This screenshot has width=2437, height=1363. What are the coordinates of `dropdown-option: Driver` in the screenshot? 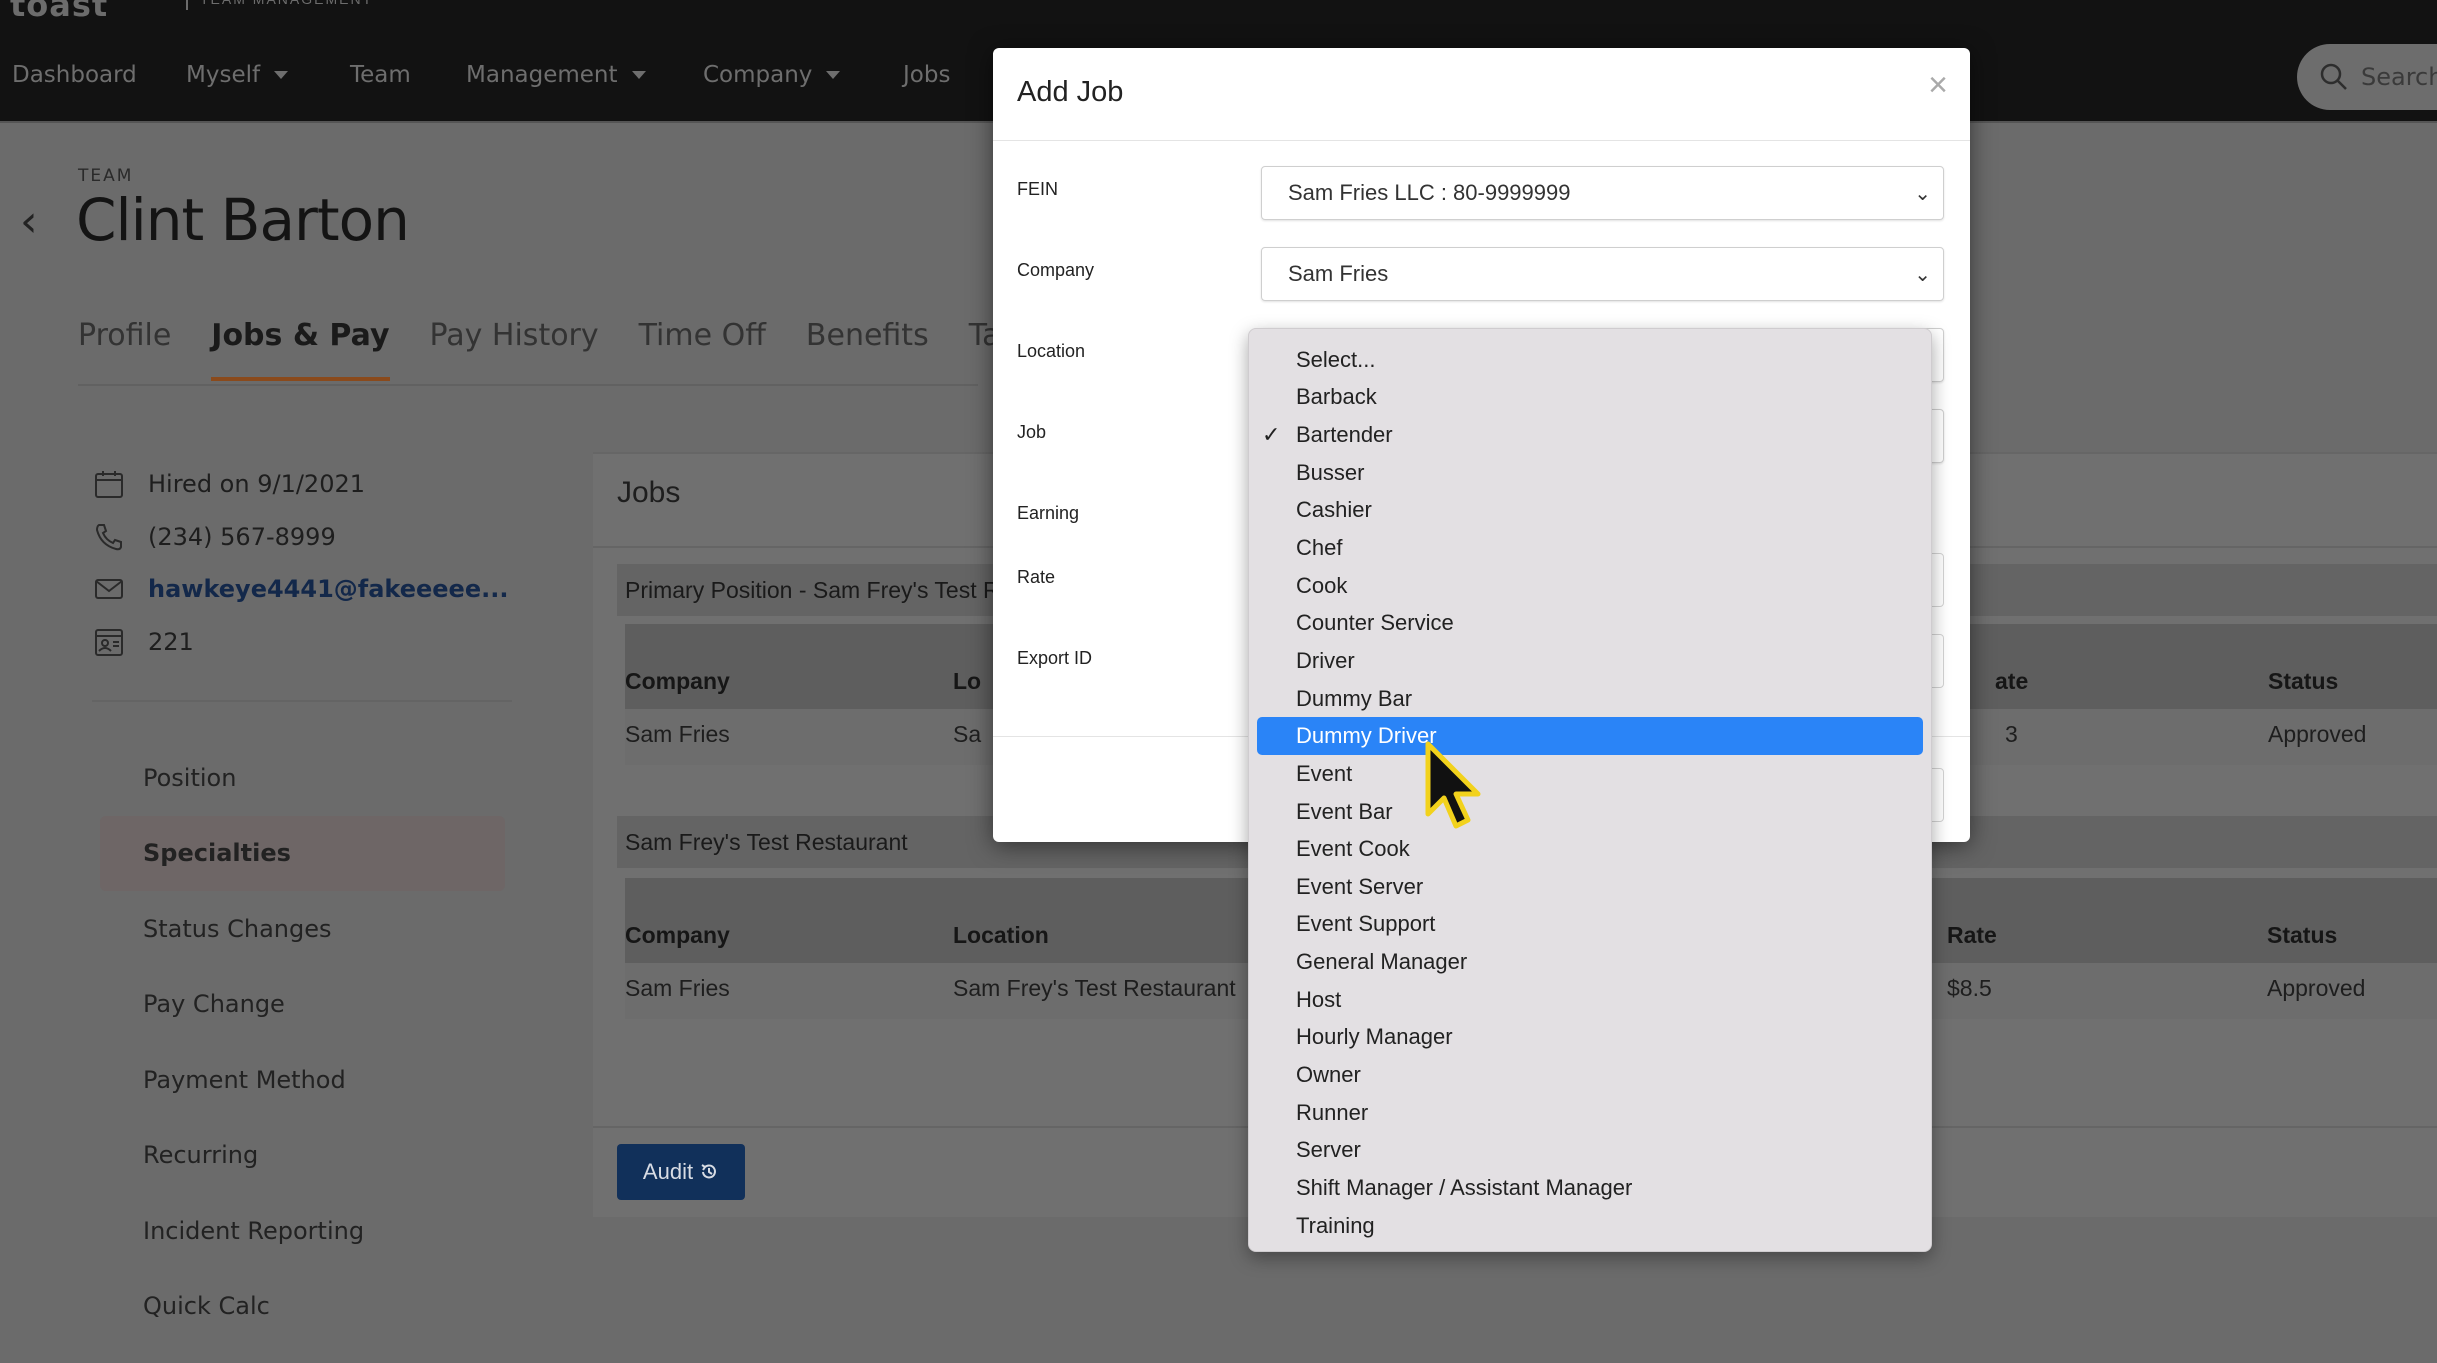 It's located at (1590, 661).